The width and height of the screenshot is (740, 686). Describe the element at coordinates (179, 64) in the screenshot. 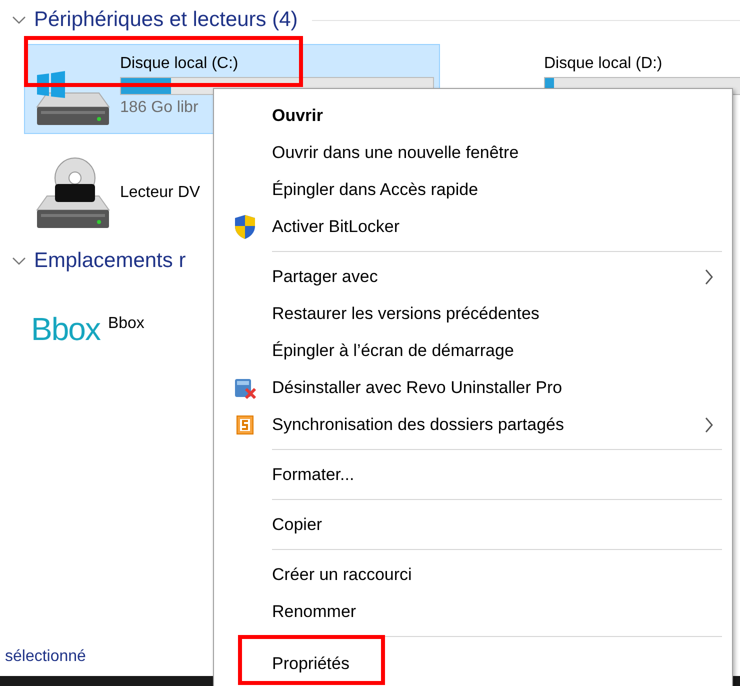

I see `drive-name: Disque local (C:)` at that location.